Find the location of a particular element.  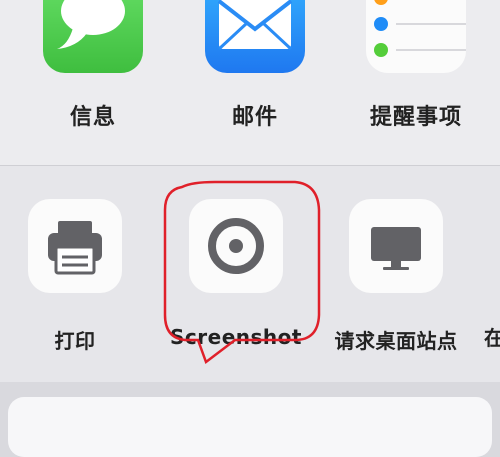

app-label-messages: 信息 is located at coordinates (92, 117).